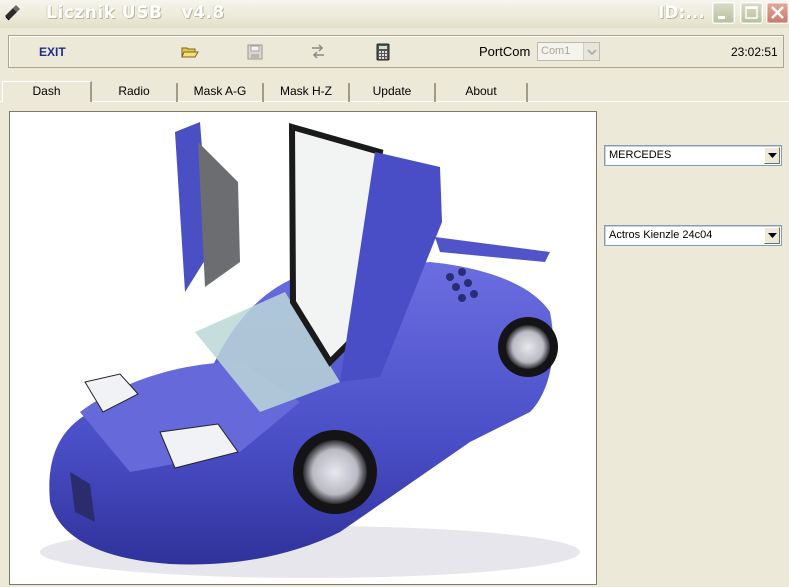 The image size is (789, 587). I want to click on model-select-value: Actros Kienzle 24c04, so click(661, 235).